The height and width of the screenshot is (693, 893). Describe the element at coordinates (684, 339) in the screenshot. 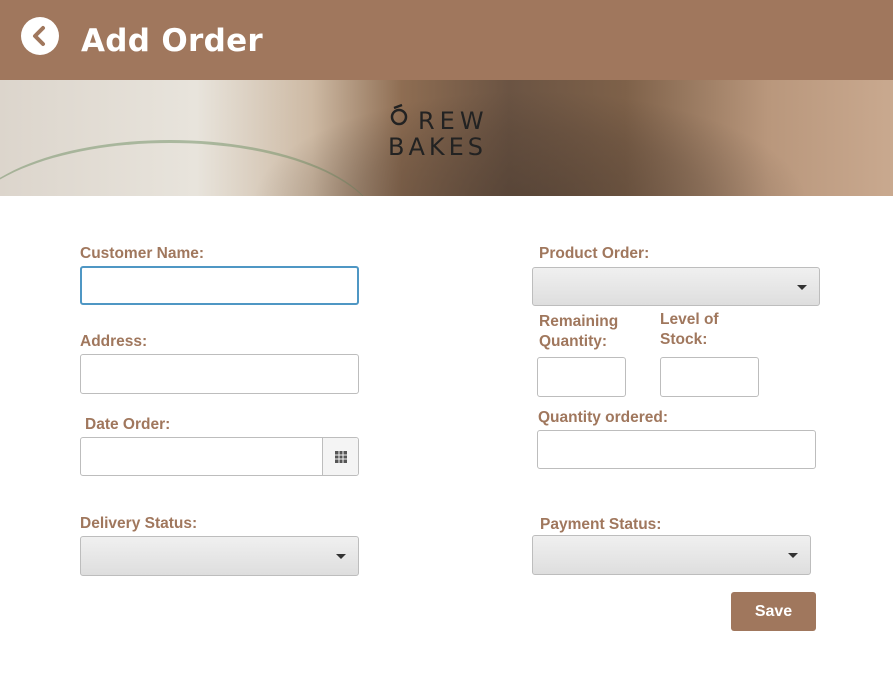

I see `level-of-stock-label-line2: Stock:` at that location.